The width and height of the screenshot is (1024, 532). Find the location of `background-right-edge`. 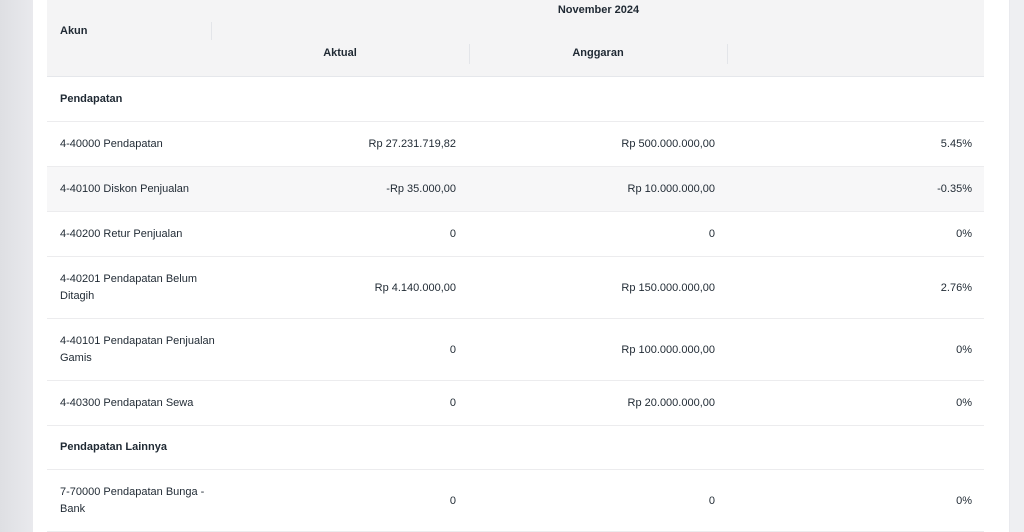

background-right-edge is located at coordinates (1017, 266).